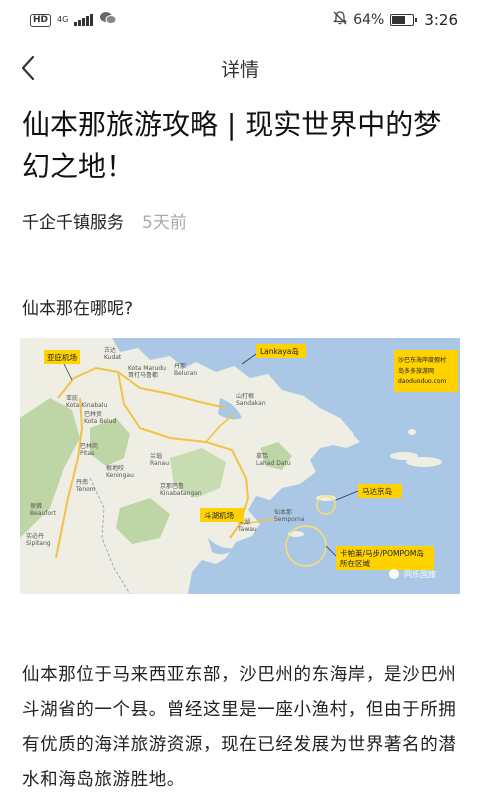  What do you see at coordinates (86, 405) in the screenshot?
I see `svg-text: Kota Kinabalu` at bounding box center [86, 405].